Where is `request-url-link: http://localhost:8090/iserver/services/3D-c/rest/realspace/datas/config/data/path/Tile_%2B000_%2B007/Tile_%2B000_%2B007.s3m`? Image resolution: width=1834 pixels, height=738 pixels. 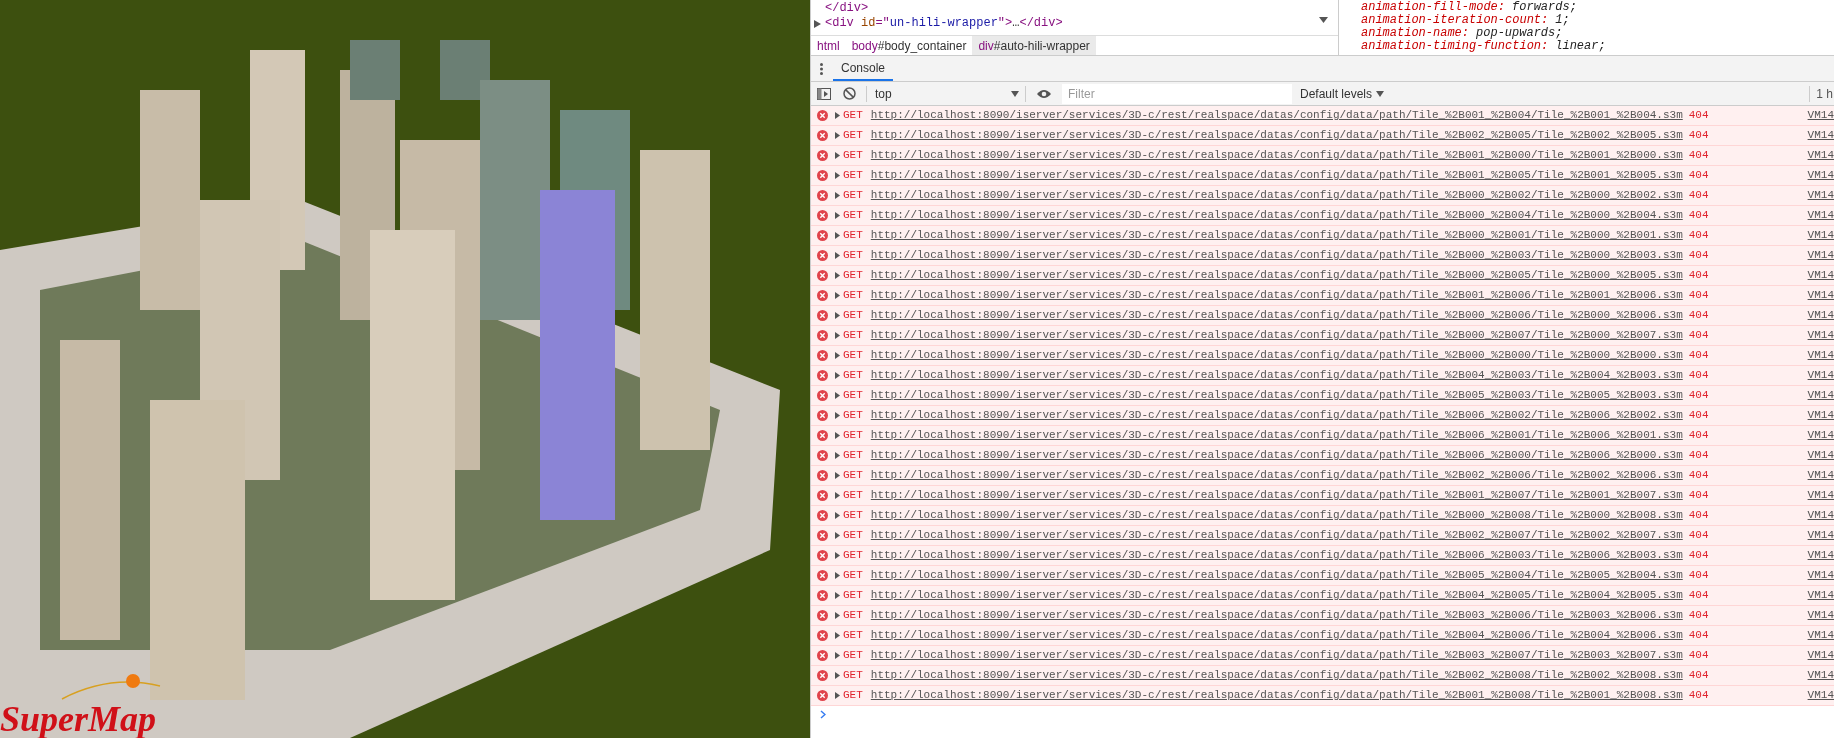 request-url-link: http://localhost:8090/iserver/services/3D-c/rest/realspace/datas/config/data/path/Tile_%2B000_%2B007/Tile_%2B000_%2B007.s3m is located at coordinates (1276, 335).